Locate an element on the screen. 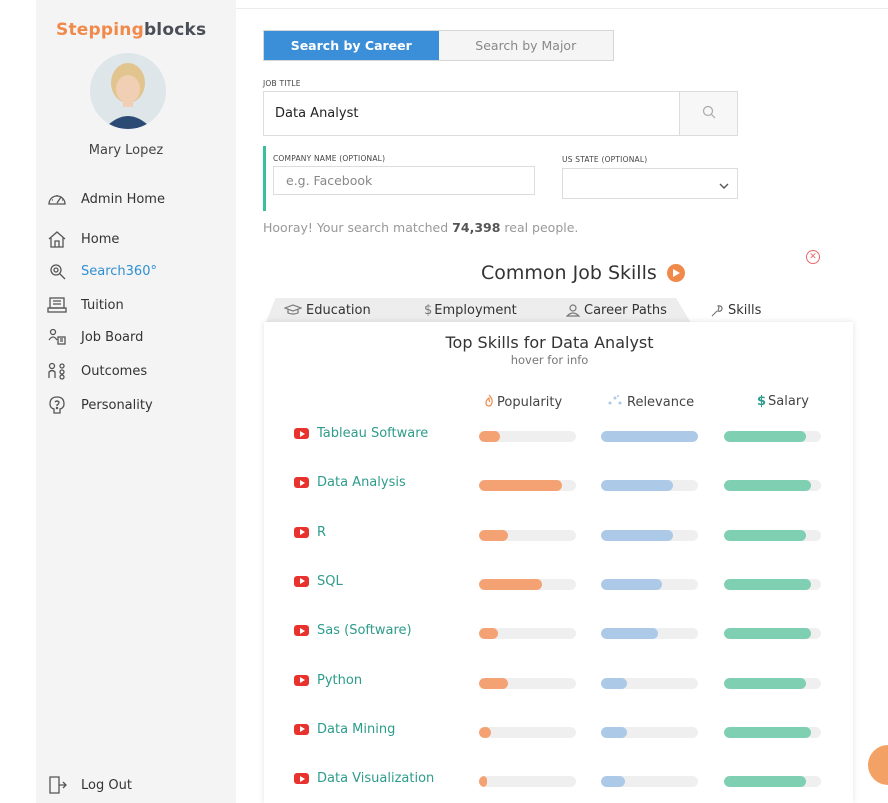  sidebar-item-outcomes: Outcomes is located at coordinates (96, 371).